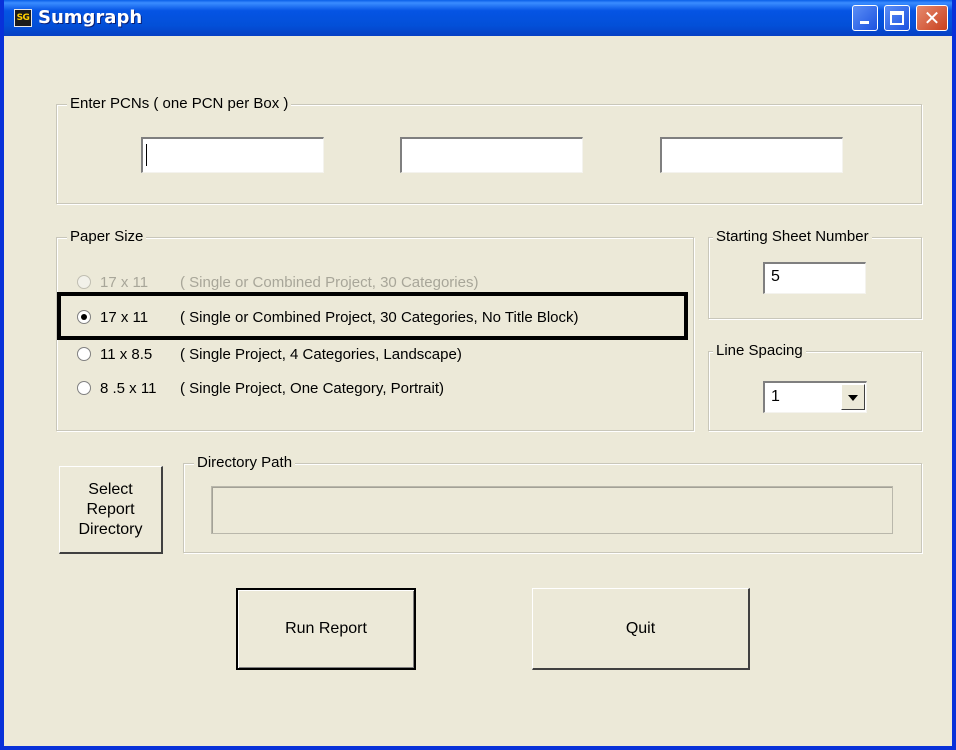 This screenshot has width=956, height=750. I want to click on directory-path-field, so click(552, 510).